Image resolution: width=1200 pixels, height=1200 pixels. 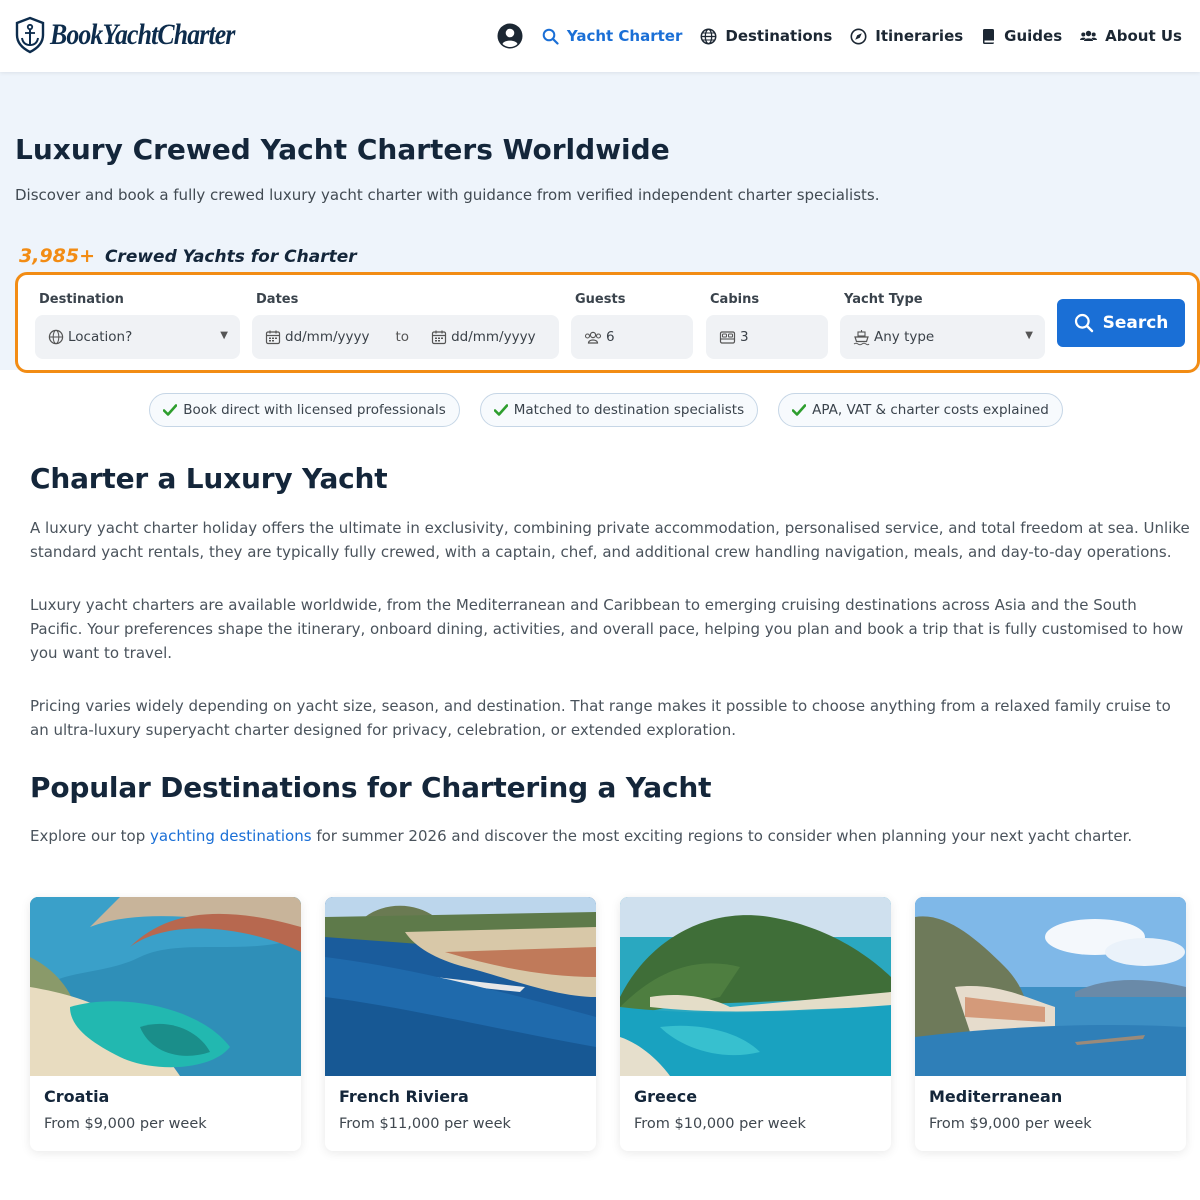 I want to click on nav-label: Yacht Charter, so click(x=624, y=36).